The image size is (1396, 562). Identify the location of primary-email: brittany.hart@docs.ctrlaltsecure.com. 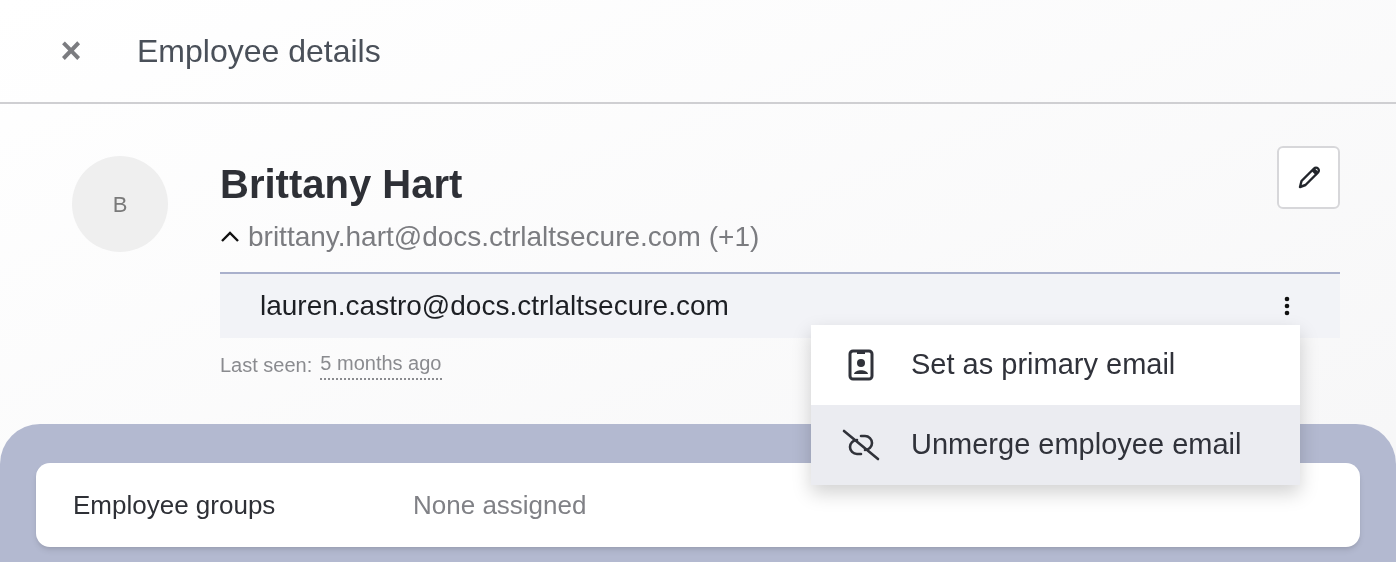
(474, 237).